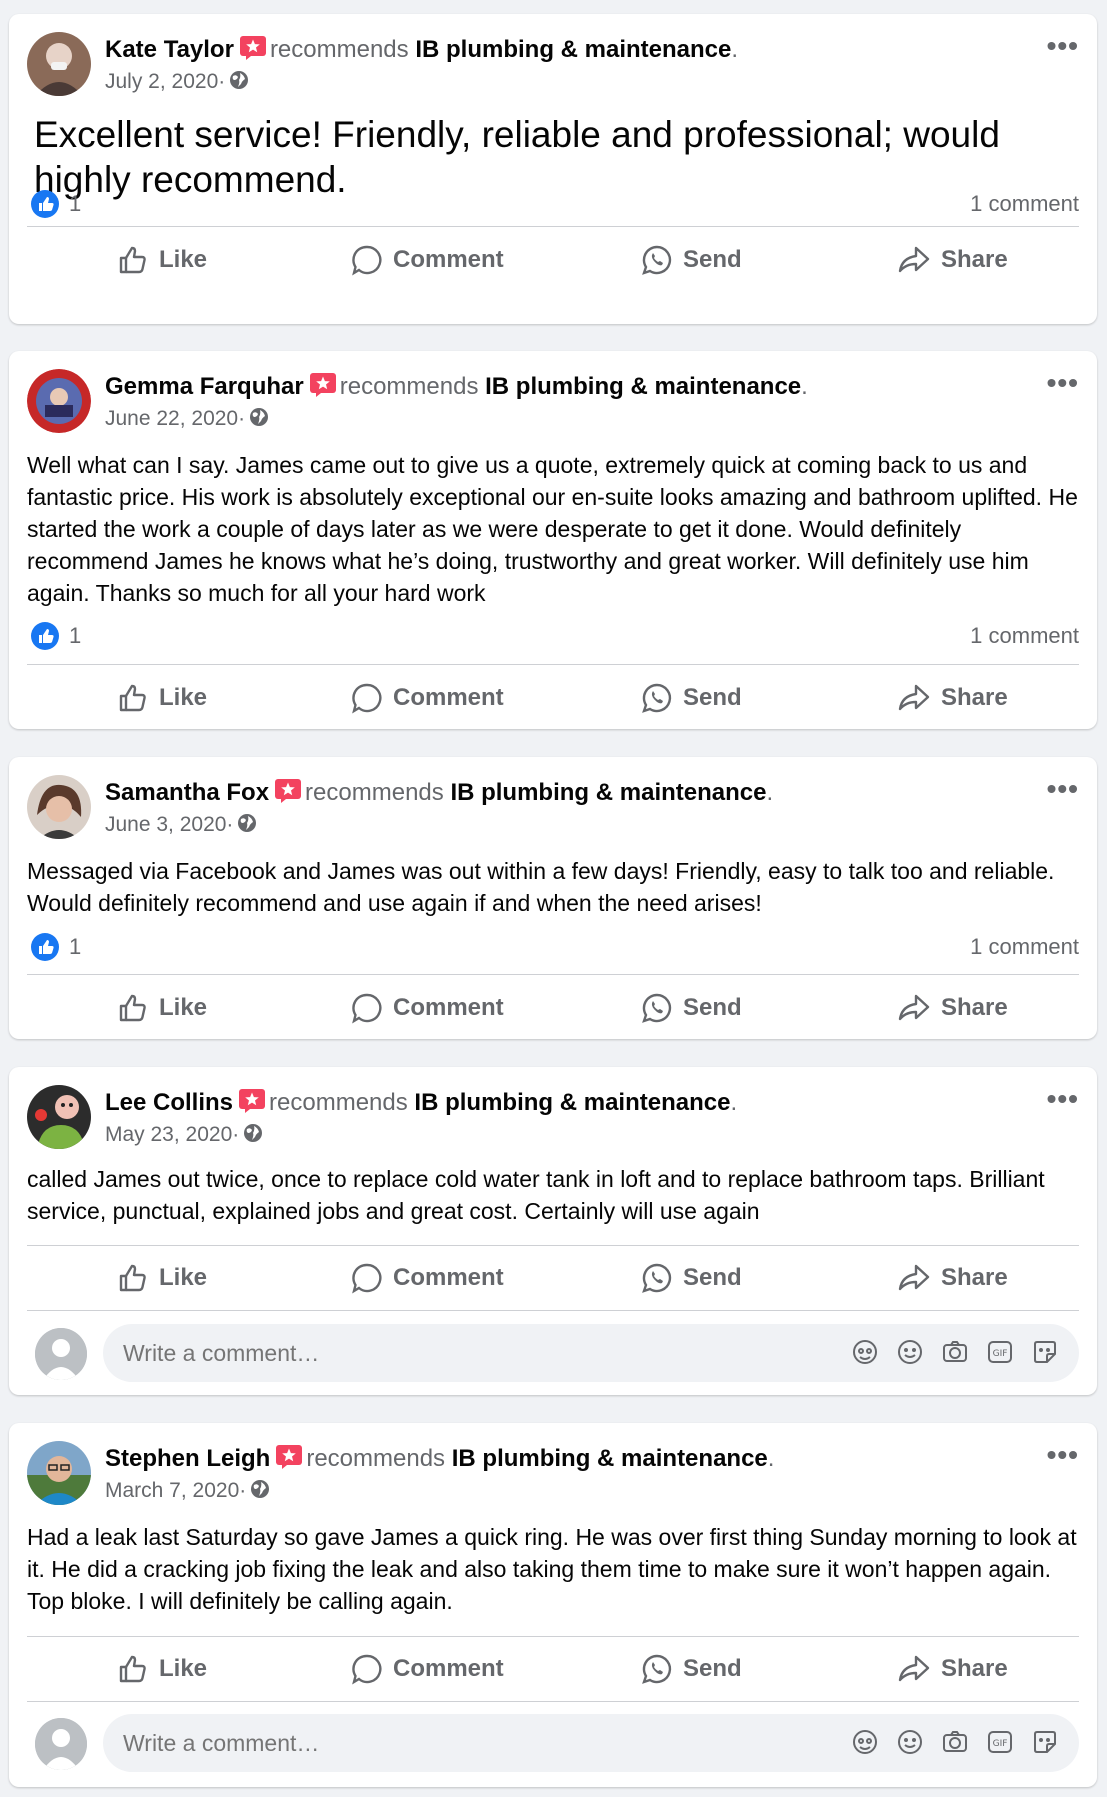 The height and width of the screenshot is (1797, 1107). What do you see at coordinates (204, 386) in the screenshot?
I see `author-name: Gemma Farquhar` at bounding box center [204, 386].